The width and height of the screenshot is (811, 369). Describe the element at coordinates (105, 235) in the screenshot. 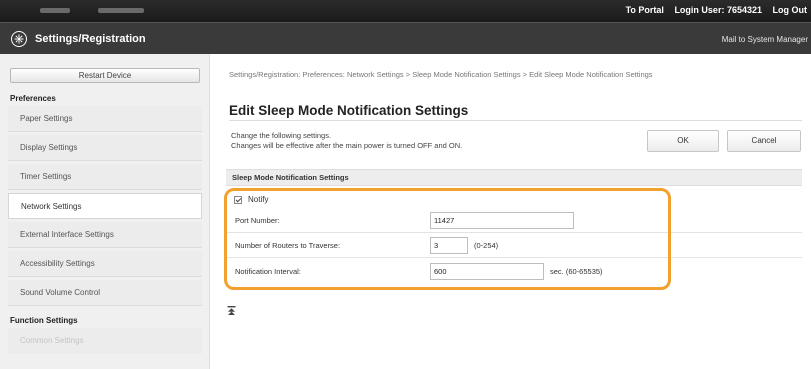

I see `sidebar-item-external-interface-settings: External Interface Settings` at that location.